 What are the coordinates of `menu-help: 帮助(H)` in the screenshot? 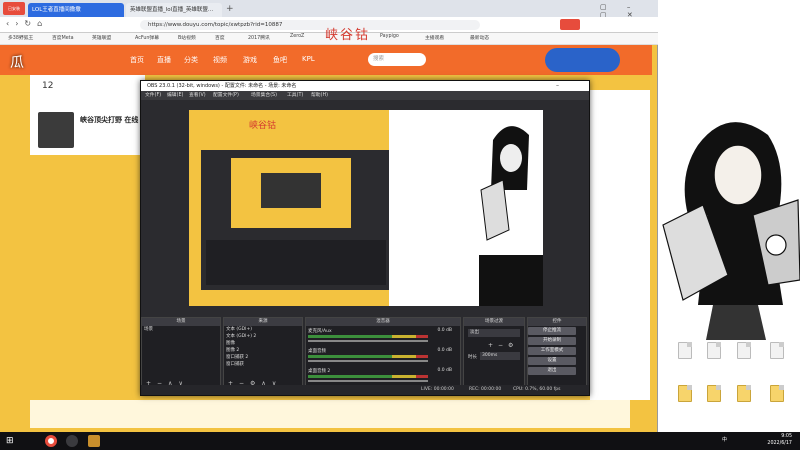 It's located at (319, 95).